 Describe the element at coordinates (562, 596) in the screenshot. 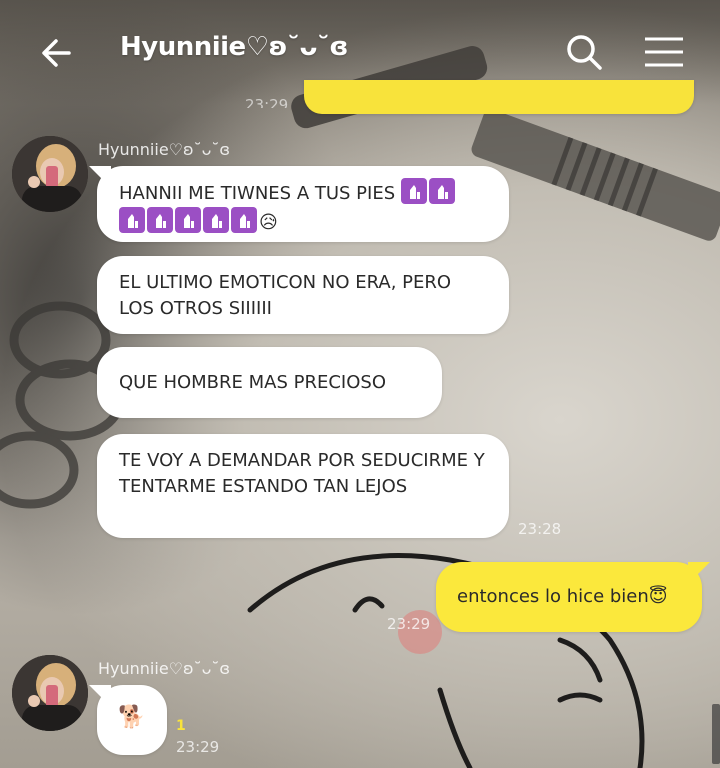

I see `message-text: entonces lo hice bien😇` at that location.